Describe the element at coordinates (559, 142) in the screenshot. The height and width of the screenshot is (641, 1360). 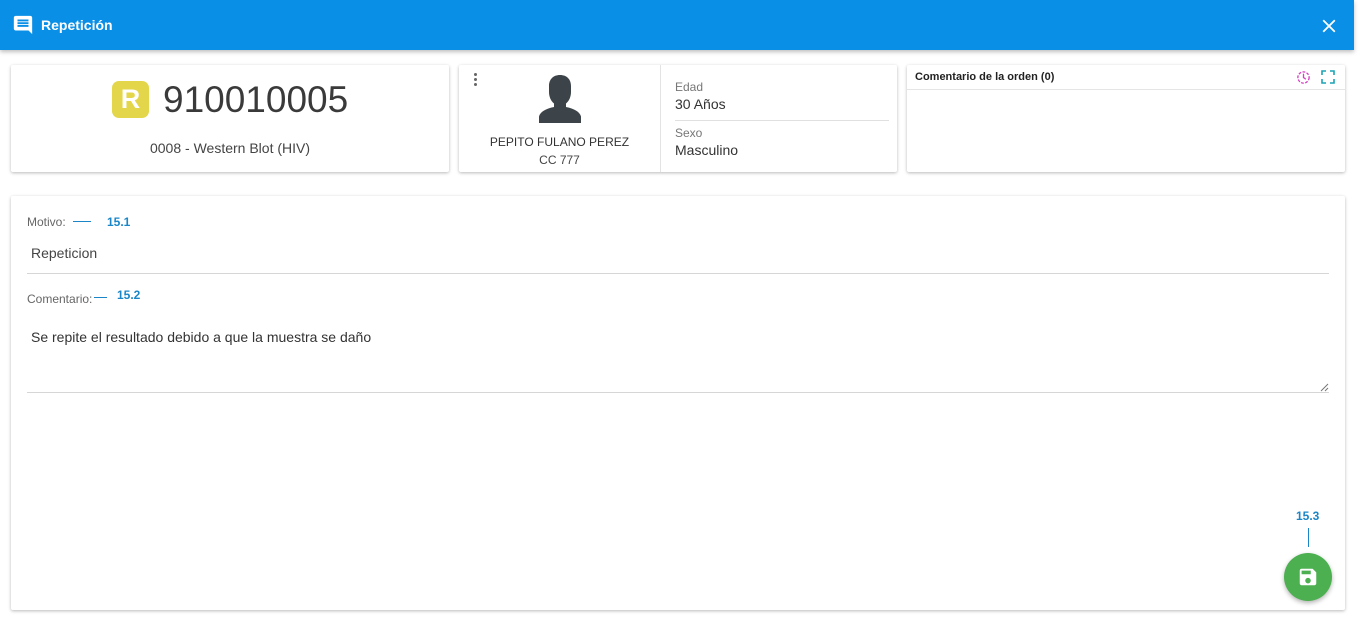
I see `patient-name: PEPITO FULANO PEREZ` at that location.